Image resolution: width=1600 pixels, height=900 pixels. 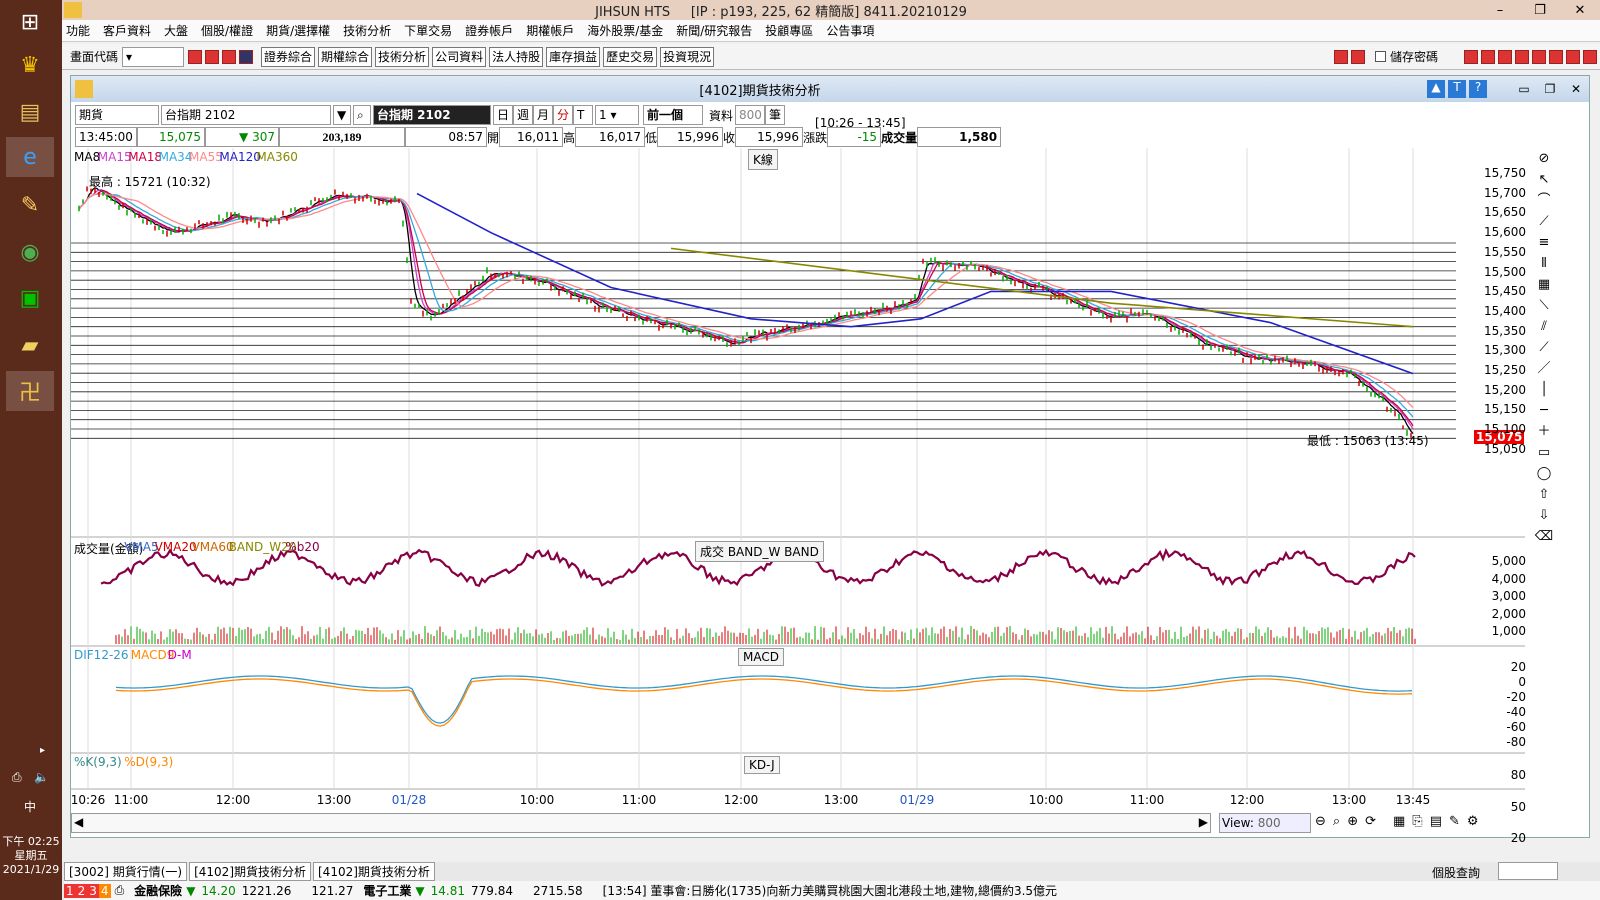 What do you see at coordinates (30, 298) in the screenshot?
I see `line-app-icon: ▣` at bounding box center [30, 298].